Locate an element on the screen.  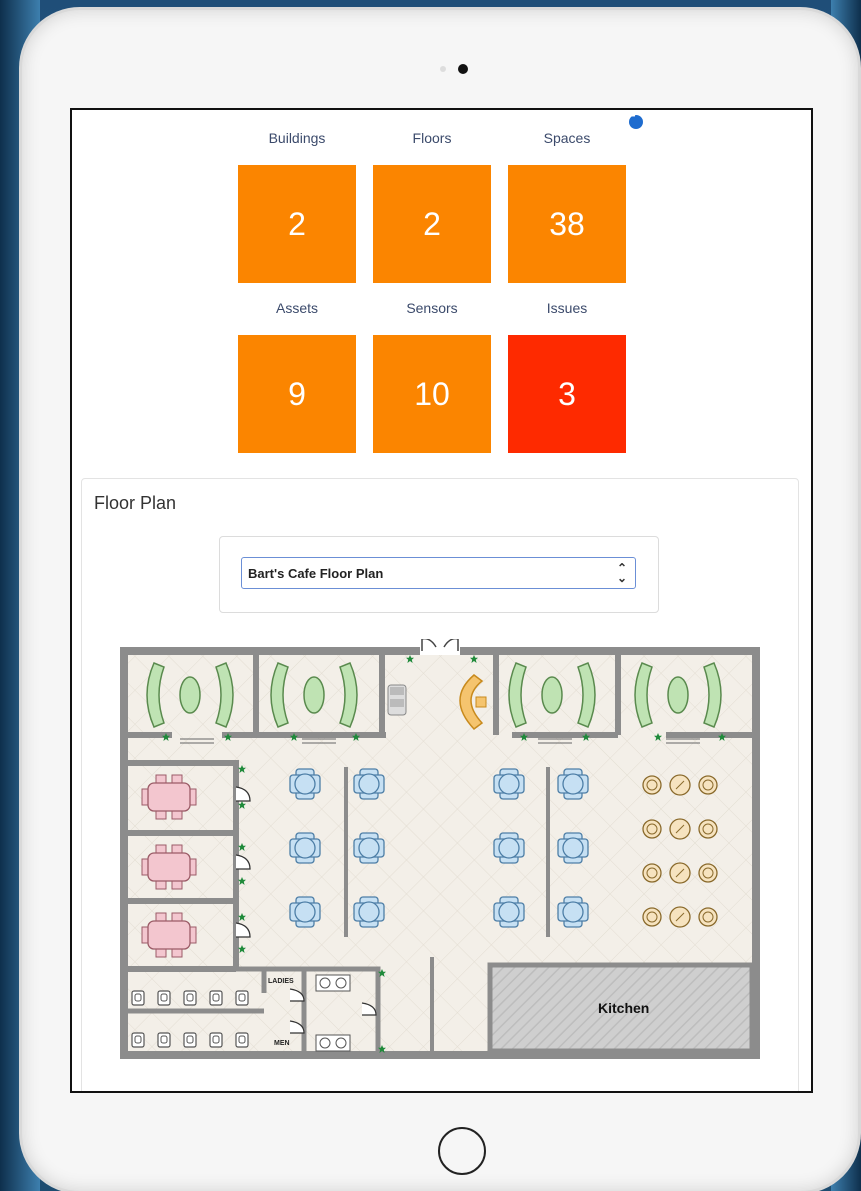
tile-sensors: 10 is located at coordinates (432, 394).